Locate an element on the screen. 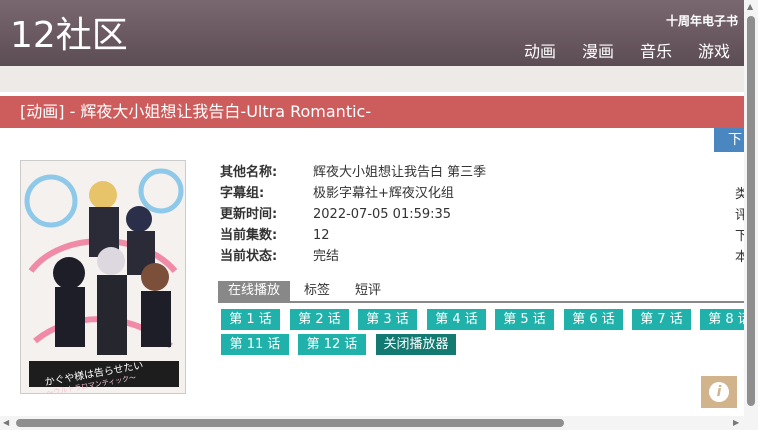  download-button: 下 is located at coordinates (729, 140).